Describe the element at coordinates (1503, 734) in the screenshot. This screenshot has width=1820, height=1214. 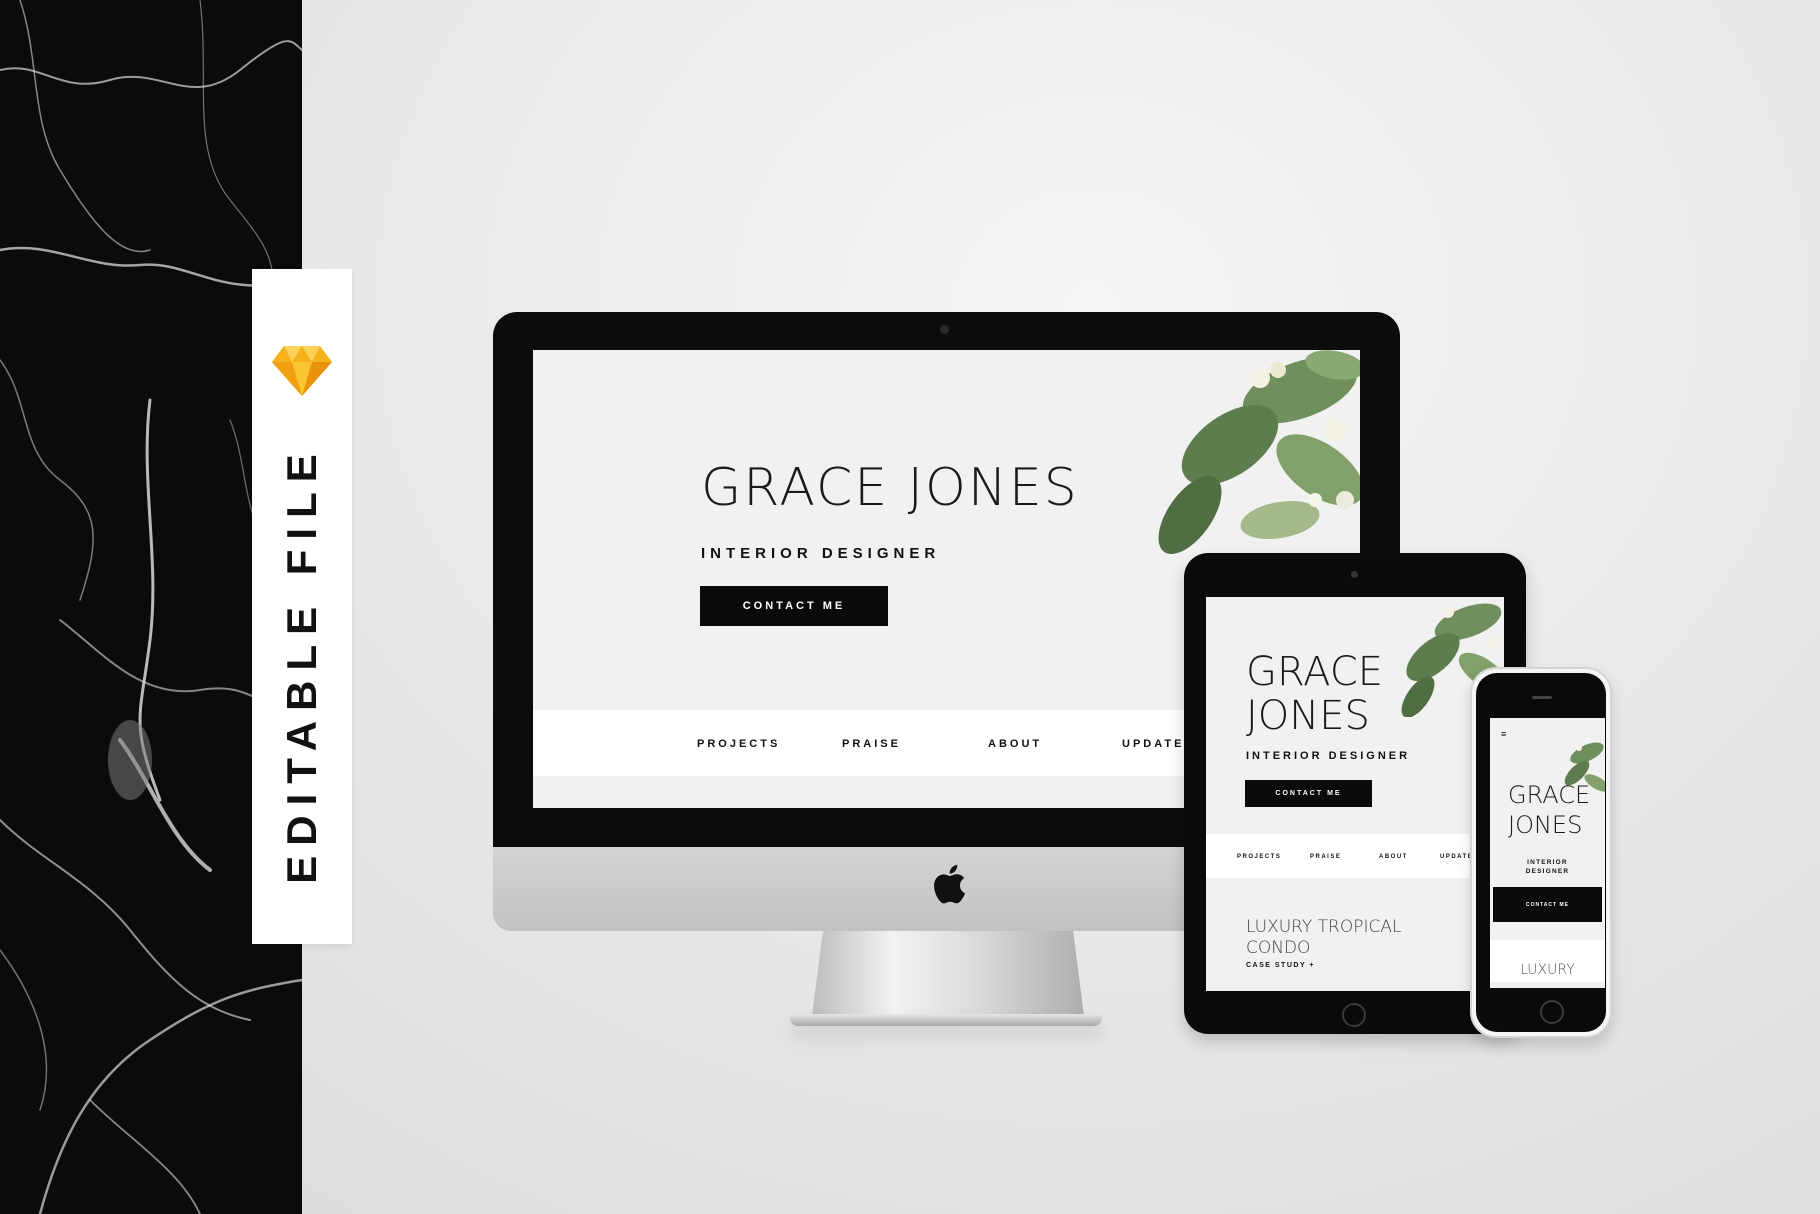
I see `hamburger-menu-icon: ≡` at that location.